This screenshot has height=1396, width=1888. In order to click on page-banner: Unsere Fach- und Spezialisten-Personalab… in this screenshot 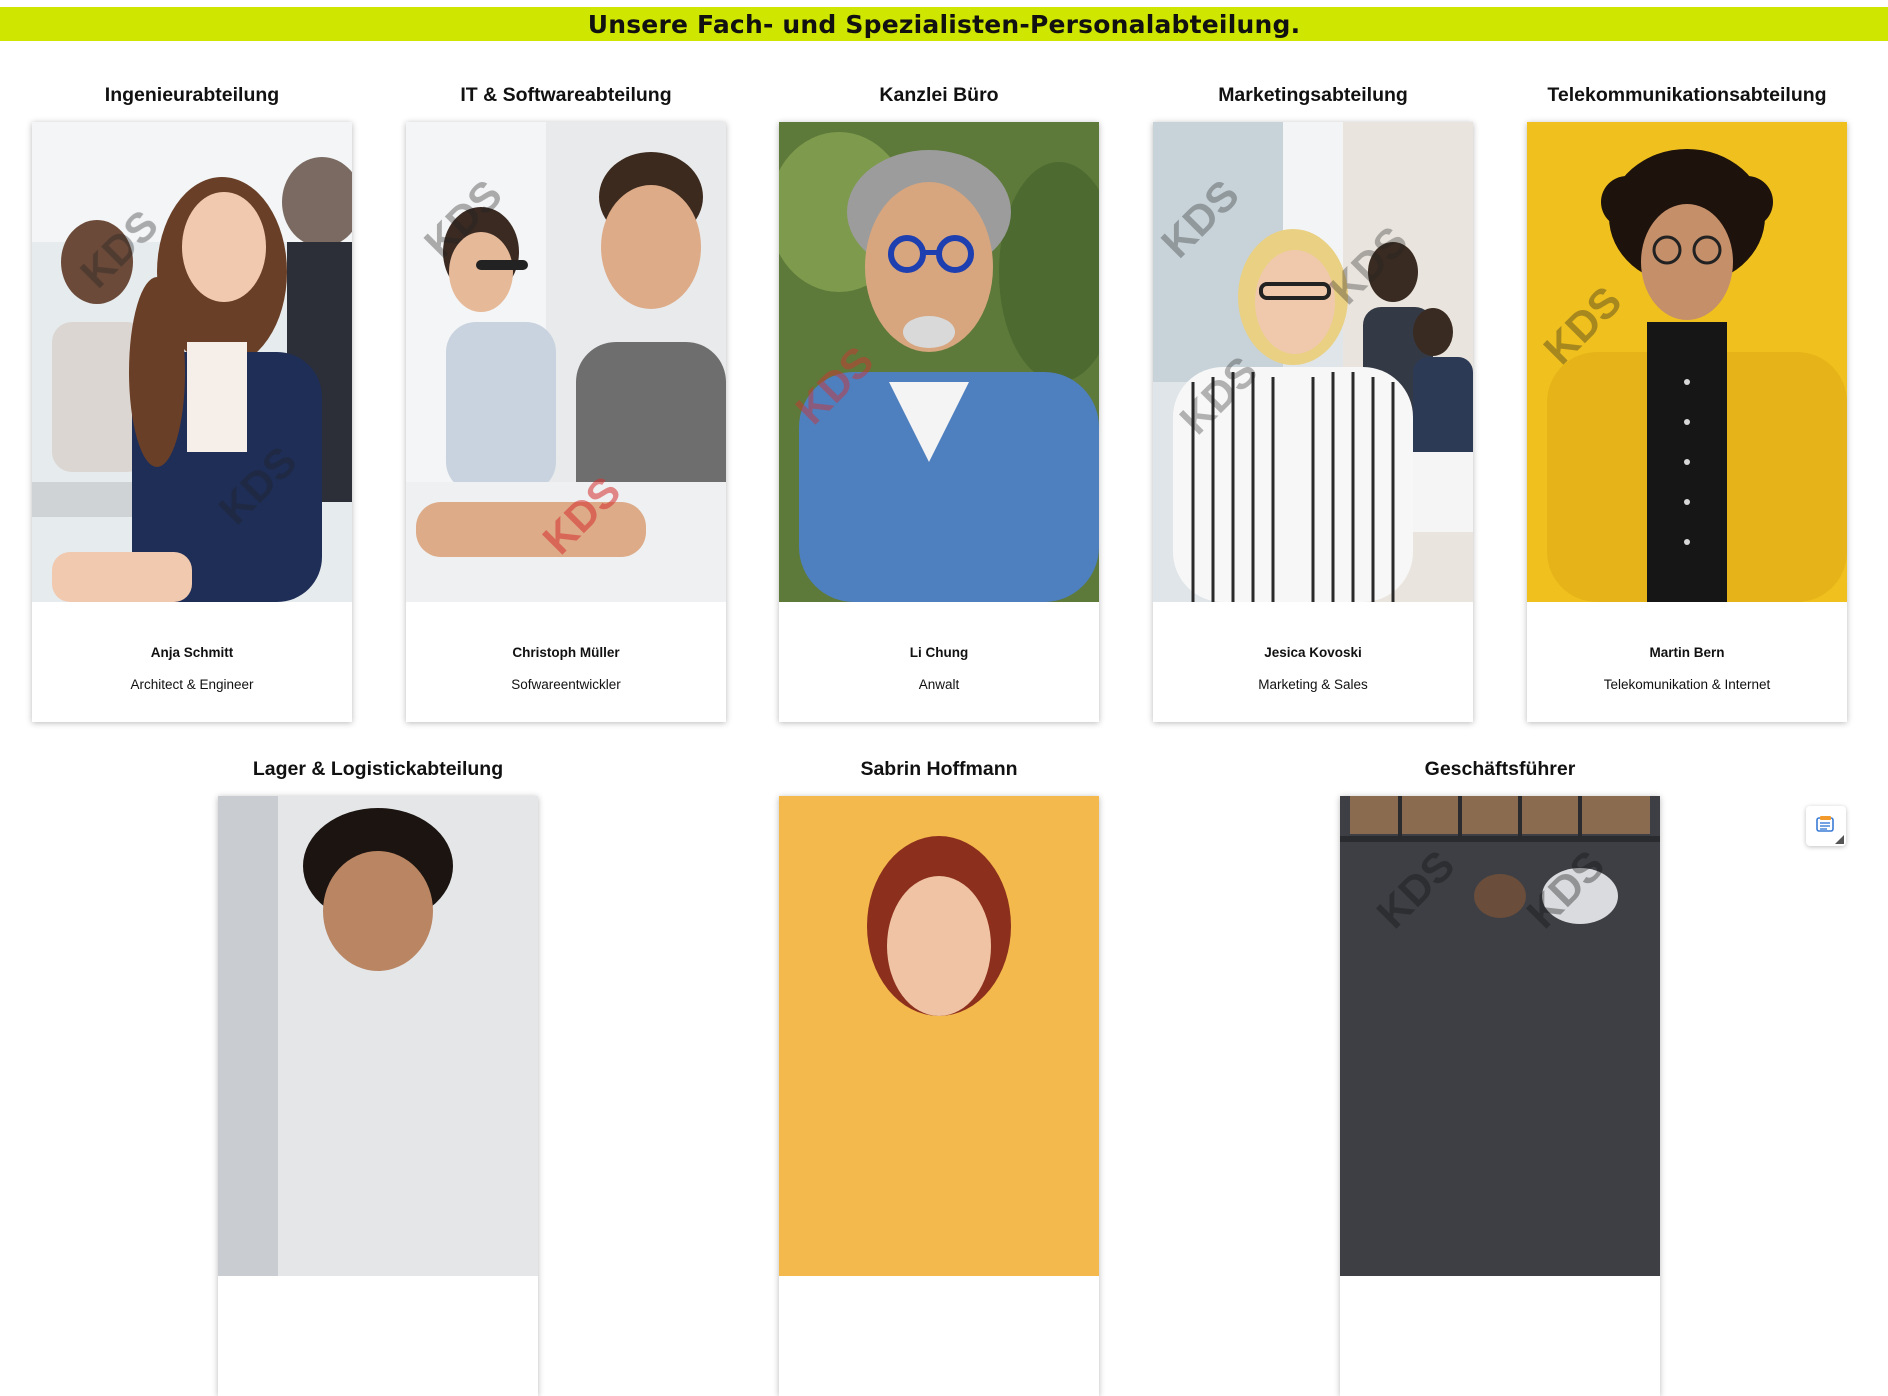, I will do `click(944, 24)`.